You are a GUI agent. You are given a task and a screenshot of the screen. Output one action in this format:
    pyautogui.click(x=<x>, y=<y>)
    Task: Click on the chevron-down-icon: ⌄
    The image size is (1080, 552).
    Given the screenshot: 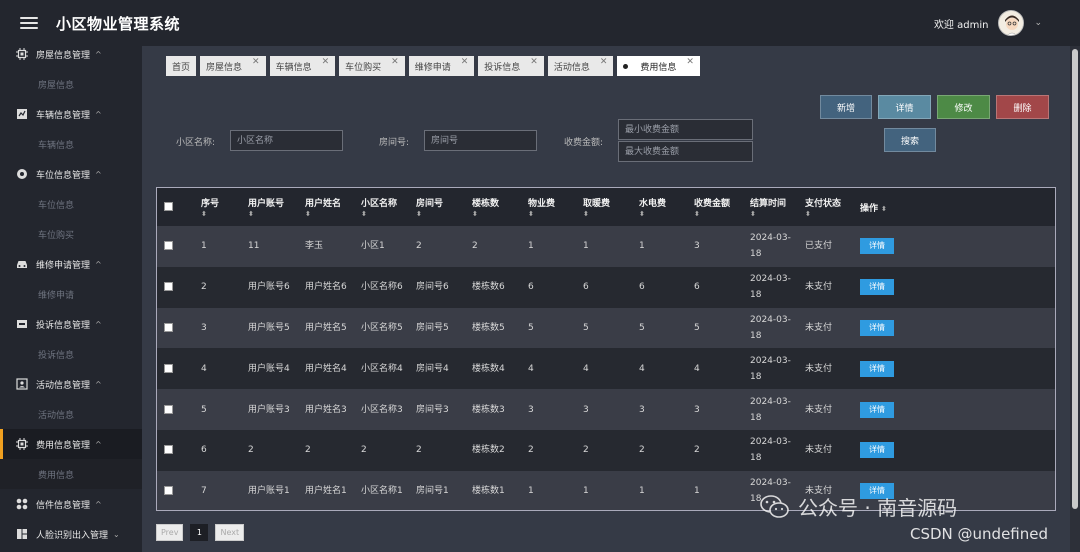 What is the action you would take?
    pyautogui.click(x=1038, y=23)
    